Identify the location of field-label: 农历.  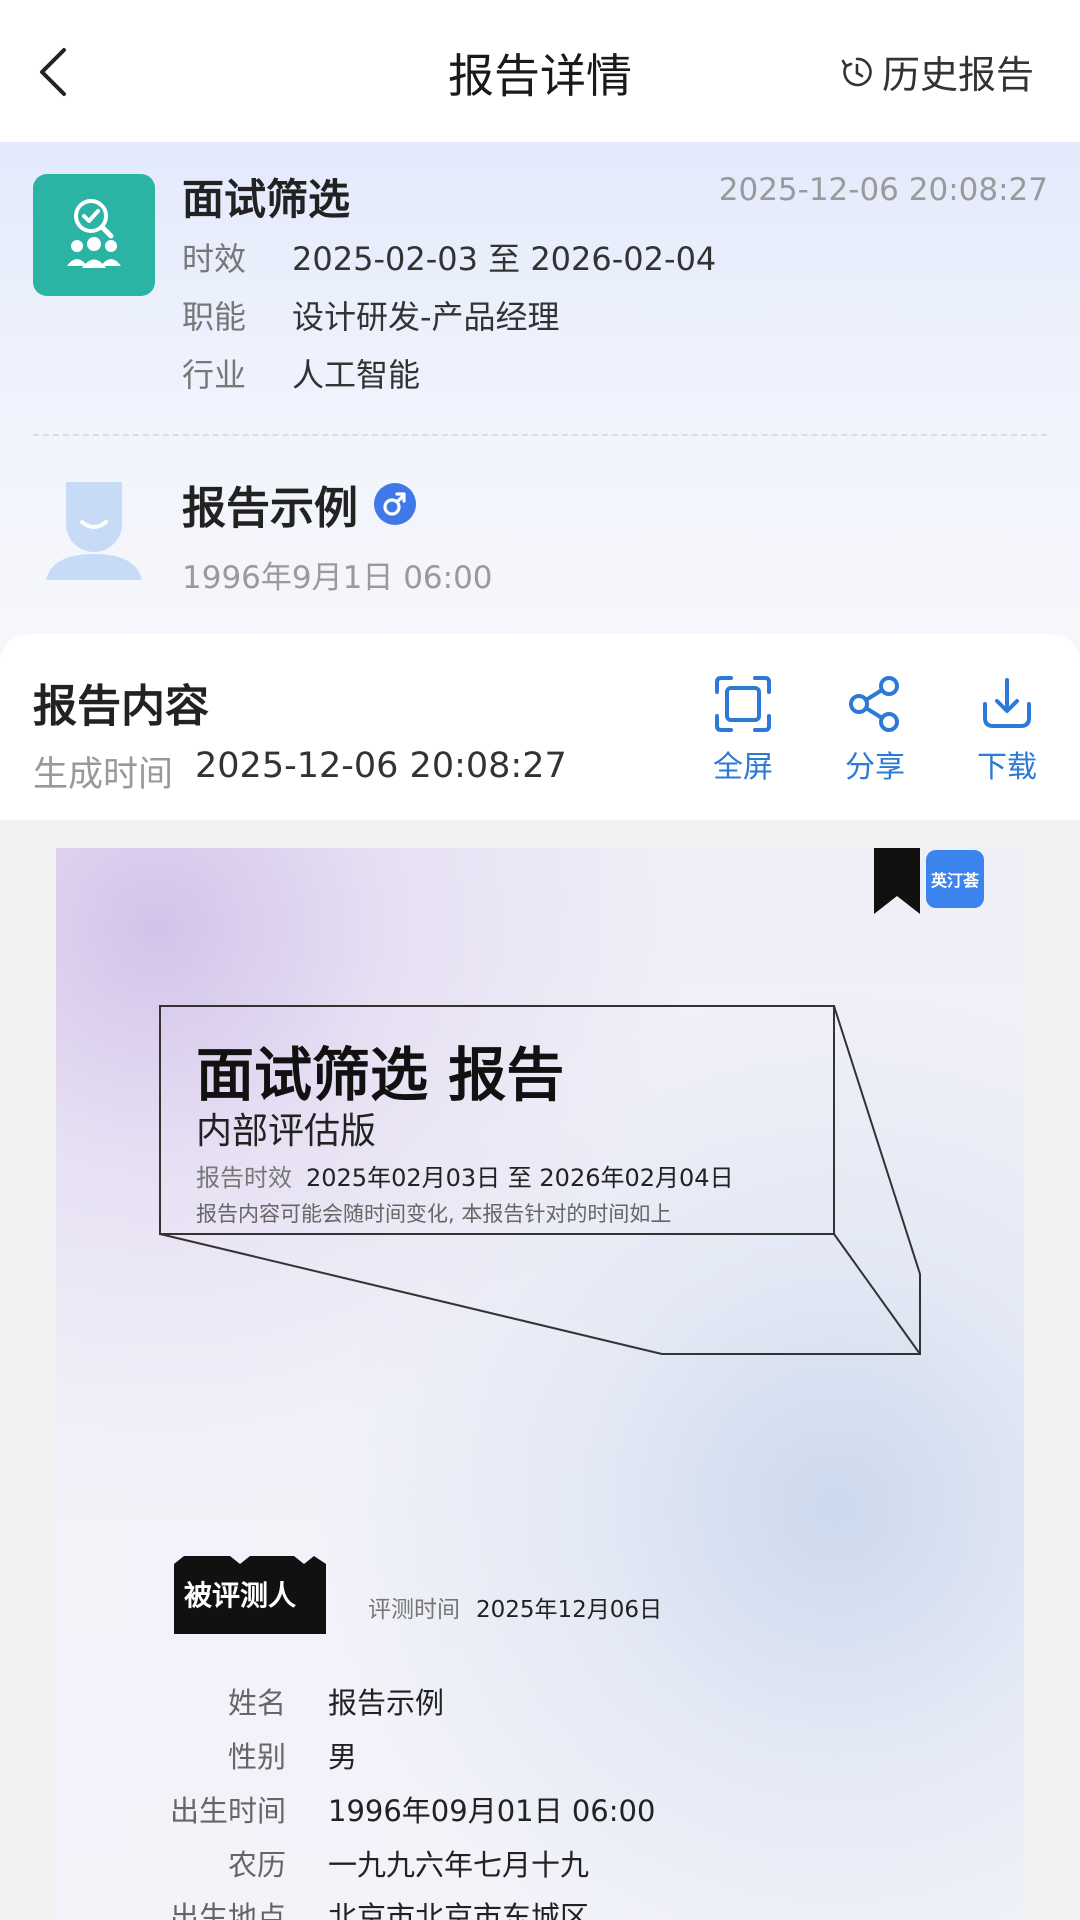
(256, 1865).